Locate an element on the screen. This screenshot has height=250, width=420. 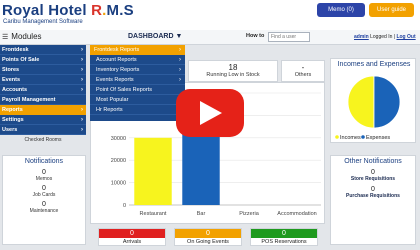
play-button is located at coordinates (210, 113).